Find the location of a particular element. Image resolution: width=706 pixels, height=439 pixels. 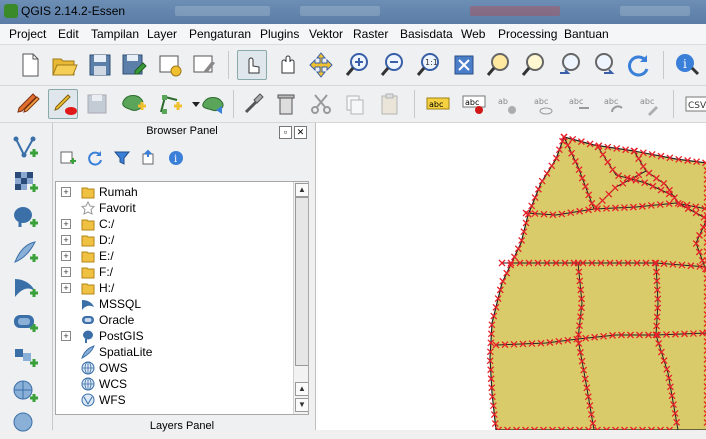

paste-icon is located at coordinates (390, 104).